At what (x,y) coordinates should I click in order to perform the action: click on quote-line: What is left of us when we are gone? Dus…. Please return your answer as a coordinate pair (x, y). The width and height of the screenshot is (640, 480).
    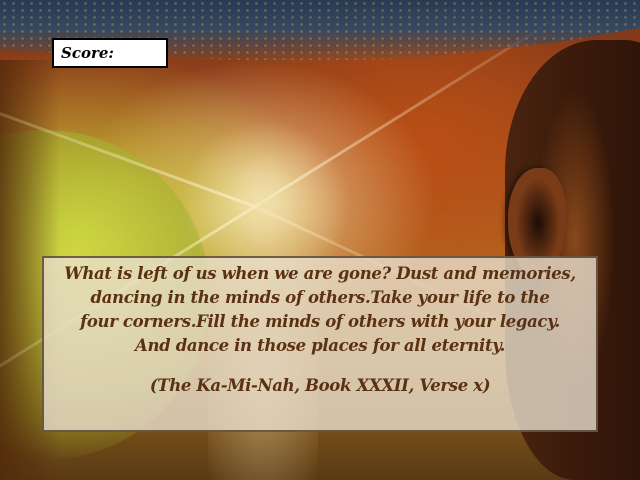
    Looking at the image, I should click on (320, 273).